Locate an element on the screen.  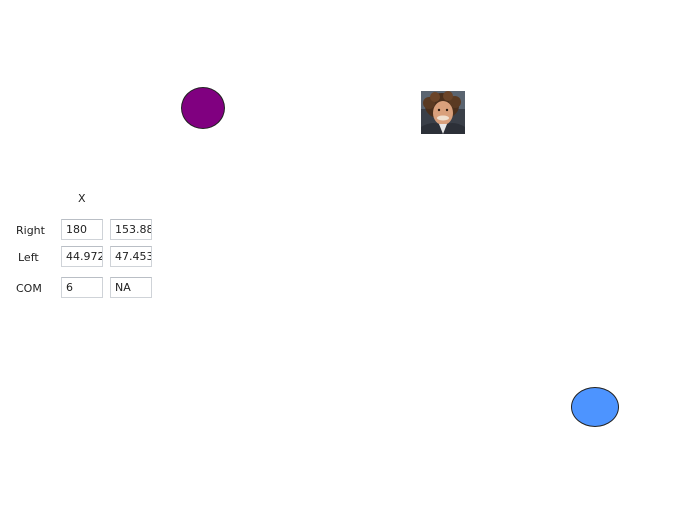
x-column-header: X is located at coordinates (82, 198).